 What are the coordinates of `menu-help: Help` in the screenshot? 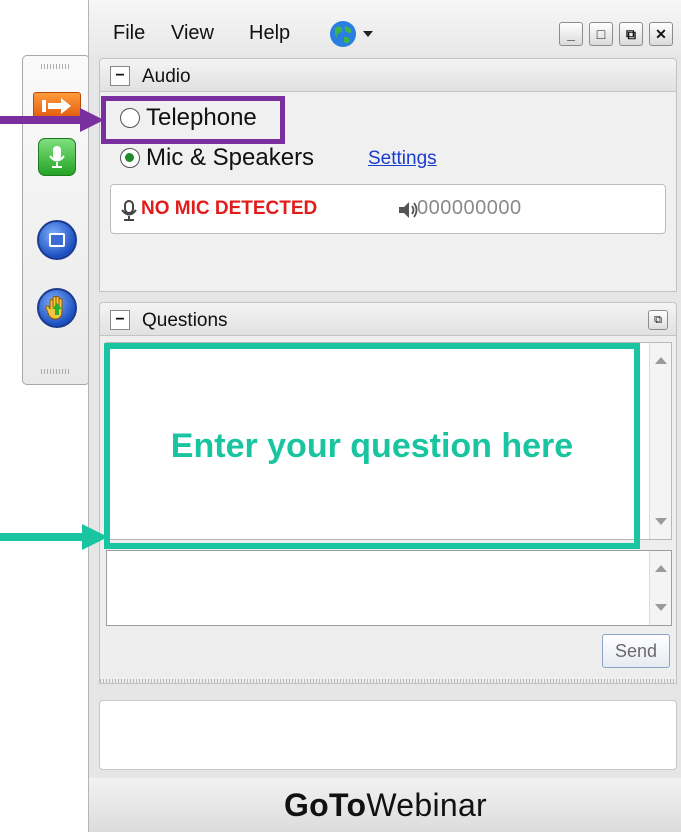 It's located at (269, 33).